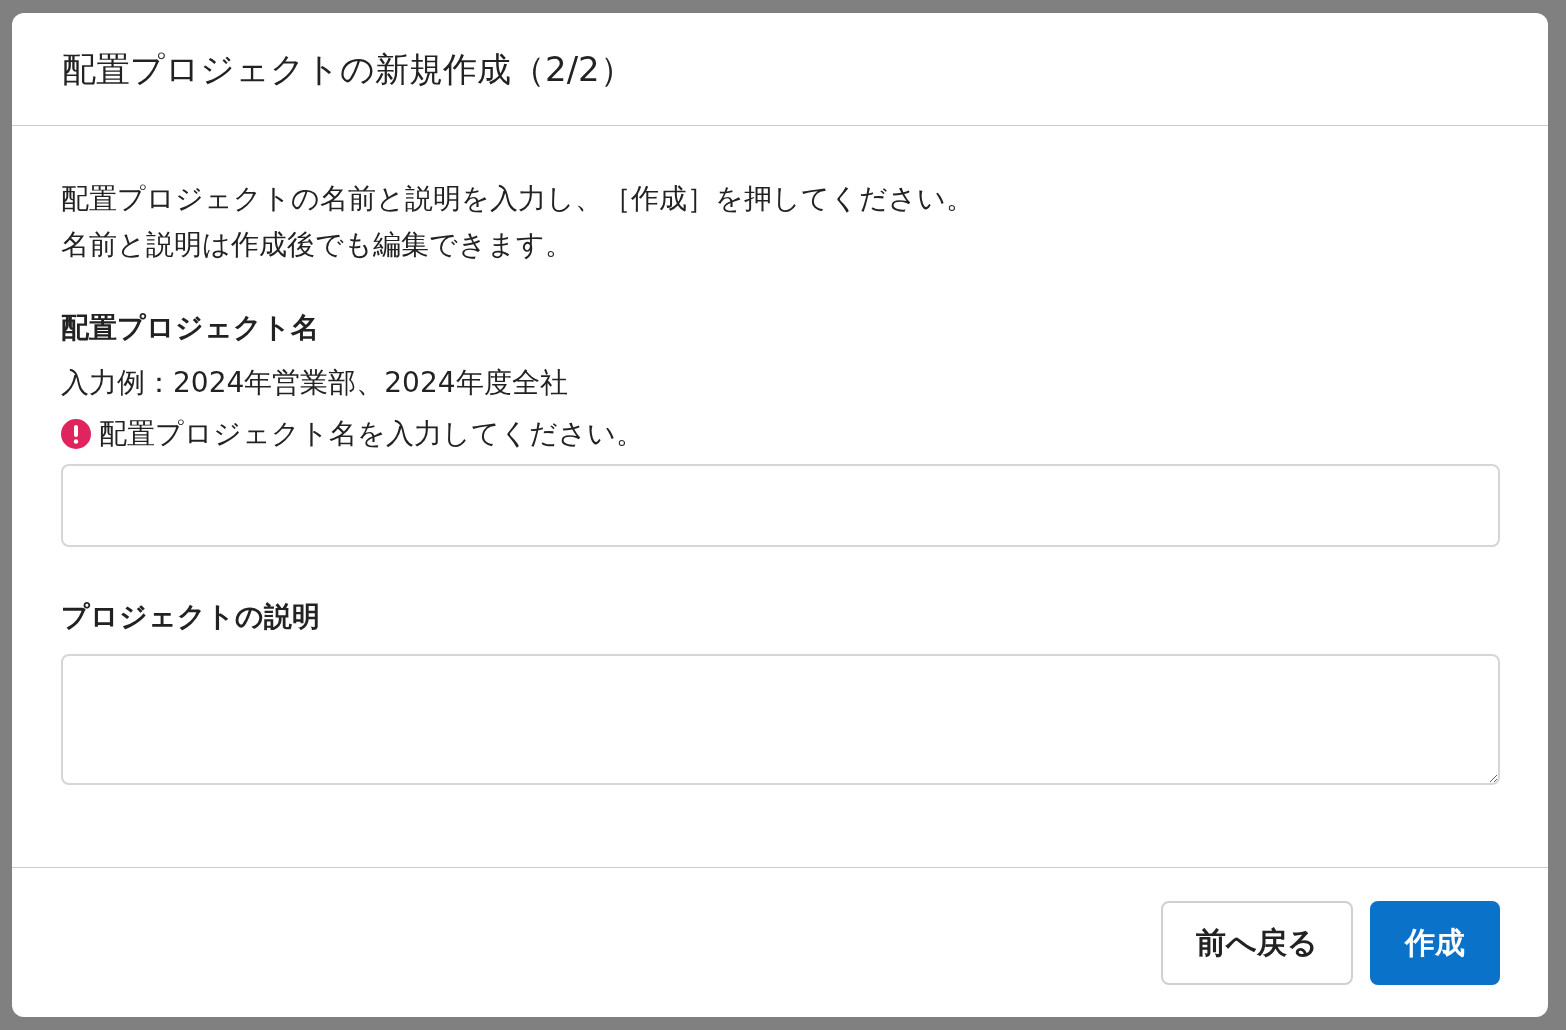  Describe the element at coordinates (348, 69) in the screenshot. I see `dialog-title: 配置プロジェクトの新規作成（2/2）` at that location.